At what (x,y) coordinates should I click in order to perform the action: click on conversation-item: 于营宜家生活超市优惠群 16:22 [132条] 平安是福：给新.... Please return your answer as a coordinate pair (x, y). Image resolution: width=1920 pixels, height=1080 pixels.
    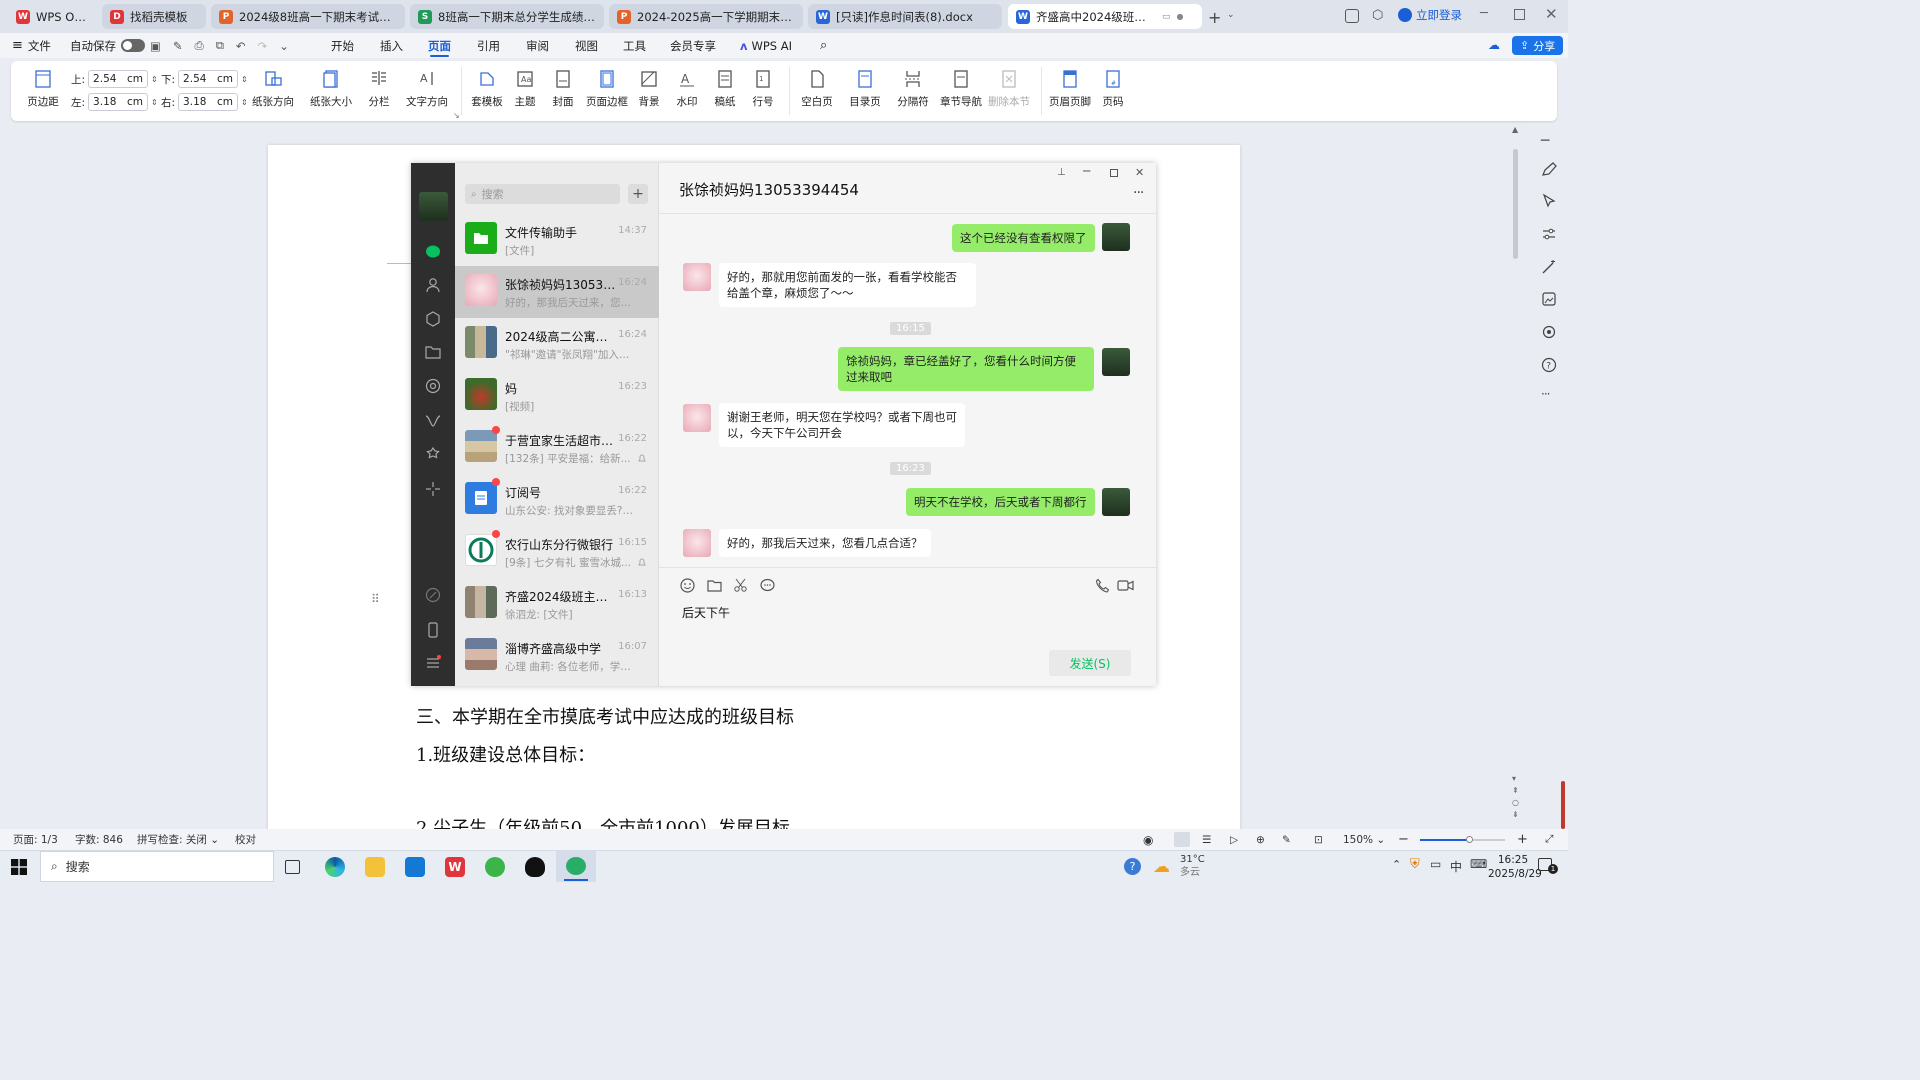
    Looking at the image, I should click on (557, 448).